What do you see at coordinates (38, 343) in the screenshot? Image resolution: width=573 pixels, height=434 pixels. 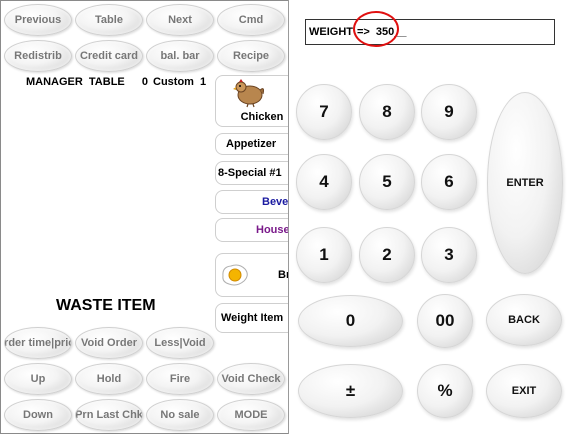 I see `order-time-price-button: Order time|price` at bounding box center [38, 343].